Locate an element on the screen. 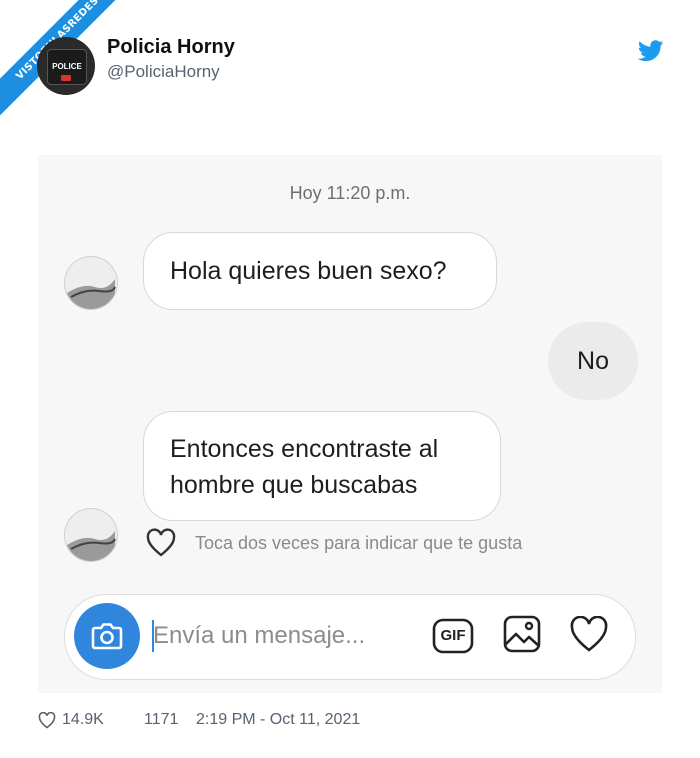 This screenshot has height=758, width=700. like-icon is located at coordinates (47, 720).